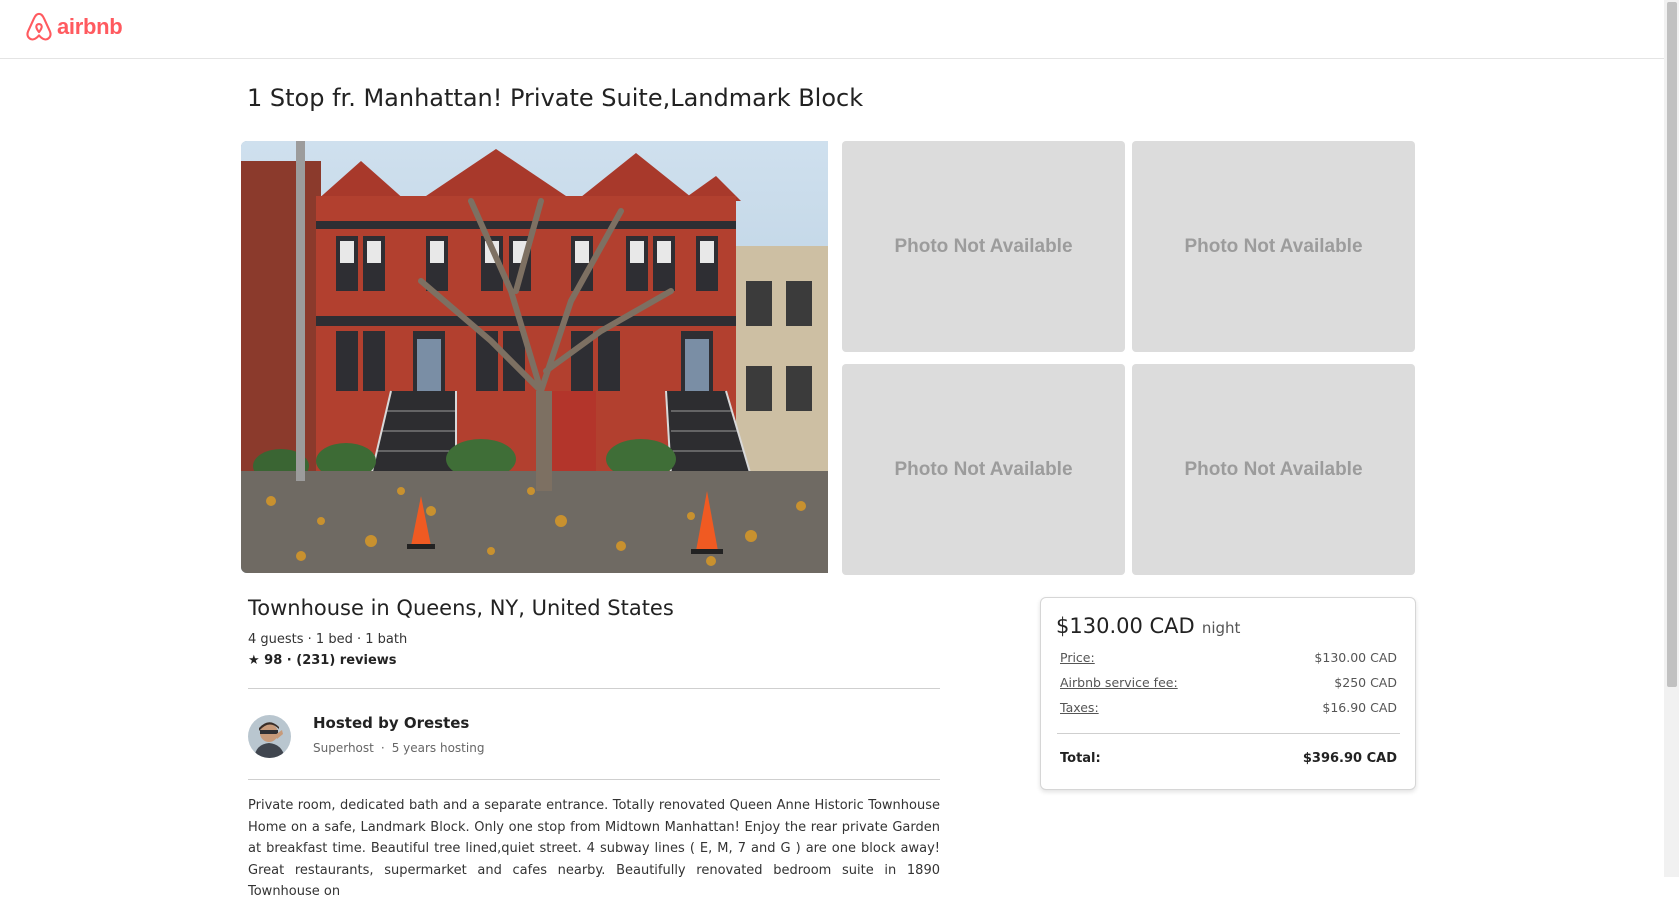  What do you see at coordinates (983, 246) in the screenshot?
I see `photo-placeholder-1: Photo Not Available` at bounding box center [983, 246].